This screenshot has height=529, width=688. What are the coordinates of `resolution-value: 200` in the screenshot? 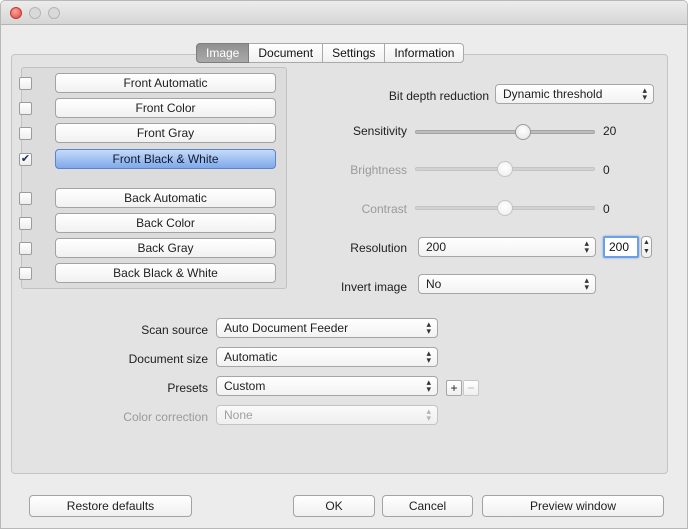 It's located at (436, 247).